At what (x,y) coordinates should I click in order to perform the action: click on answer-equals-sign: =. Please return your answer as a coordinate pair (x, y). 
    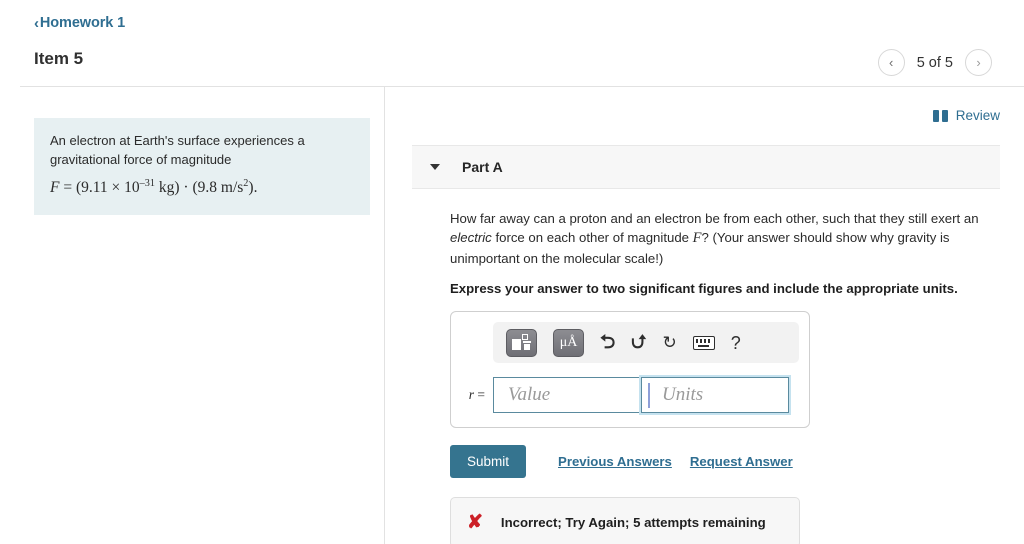
    Looking at the image, I should click on (479, 395).